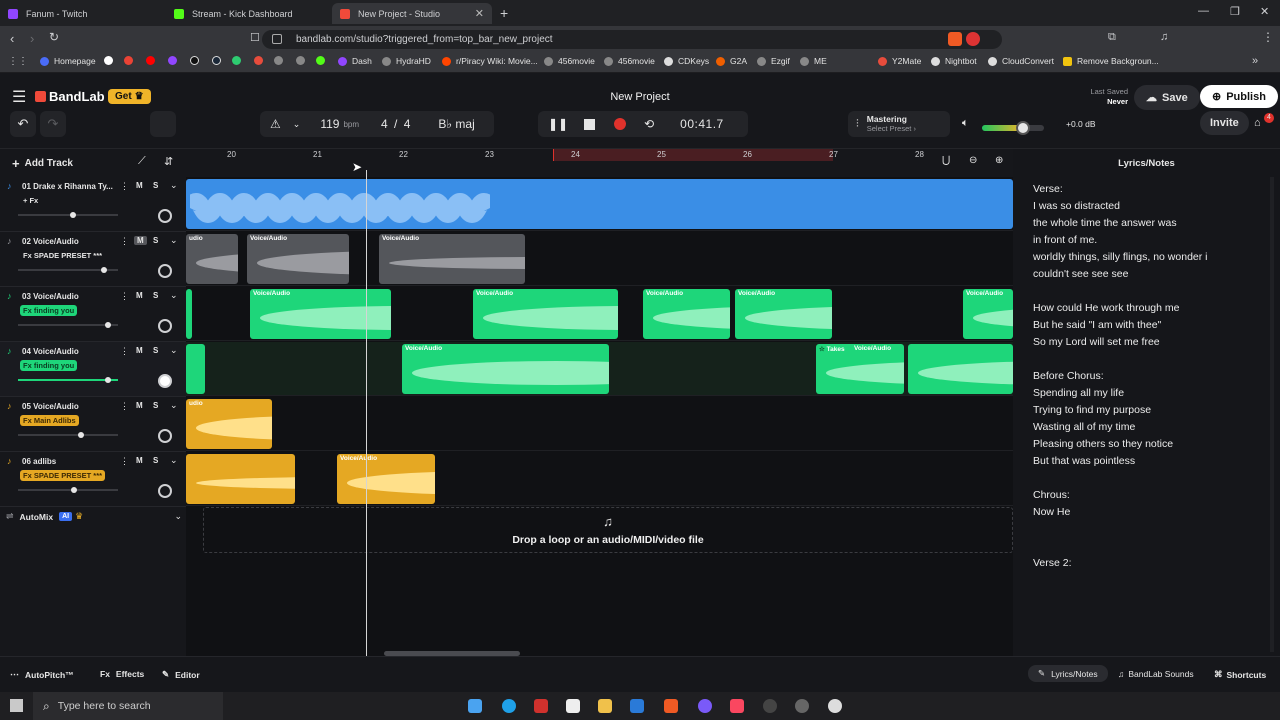 This screenshot has height=720, width=1280. I want to click on bookmark-456movie: 456movie, so click(569, 61).